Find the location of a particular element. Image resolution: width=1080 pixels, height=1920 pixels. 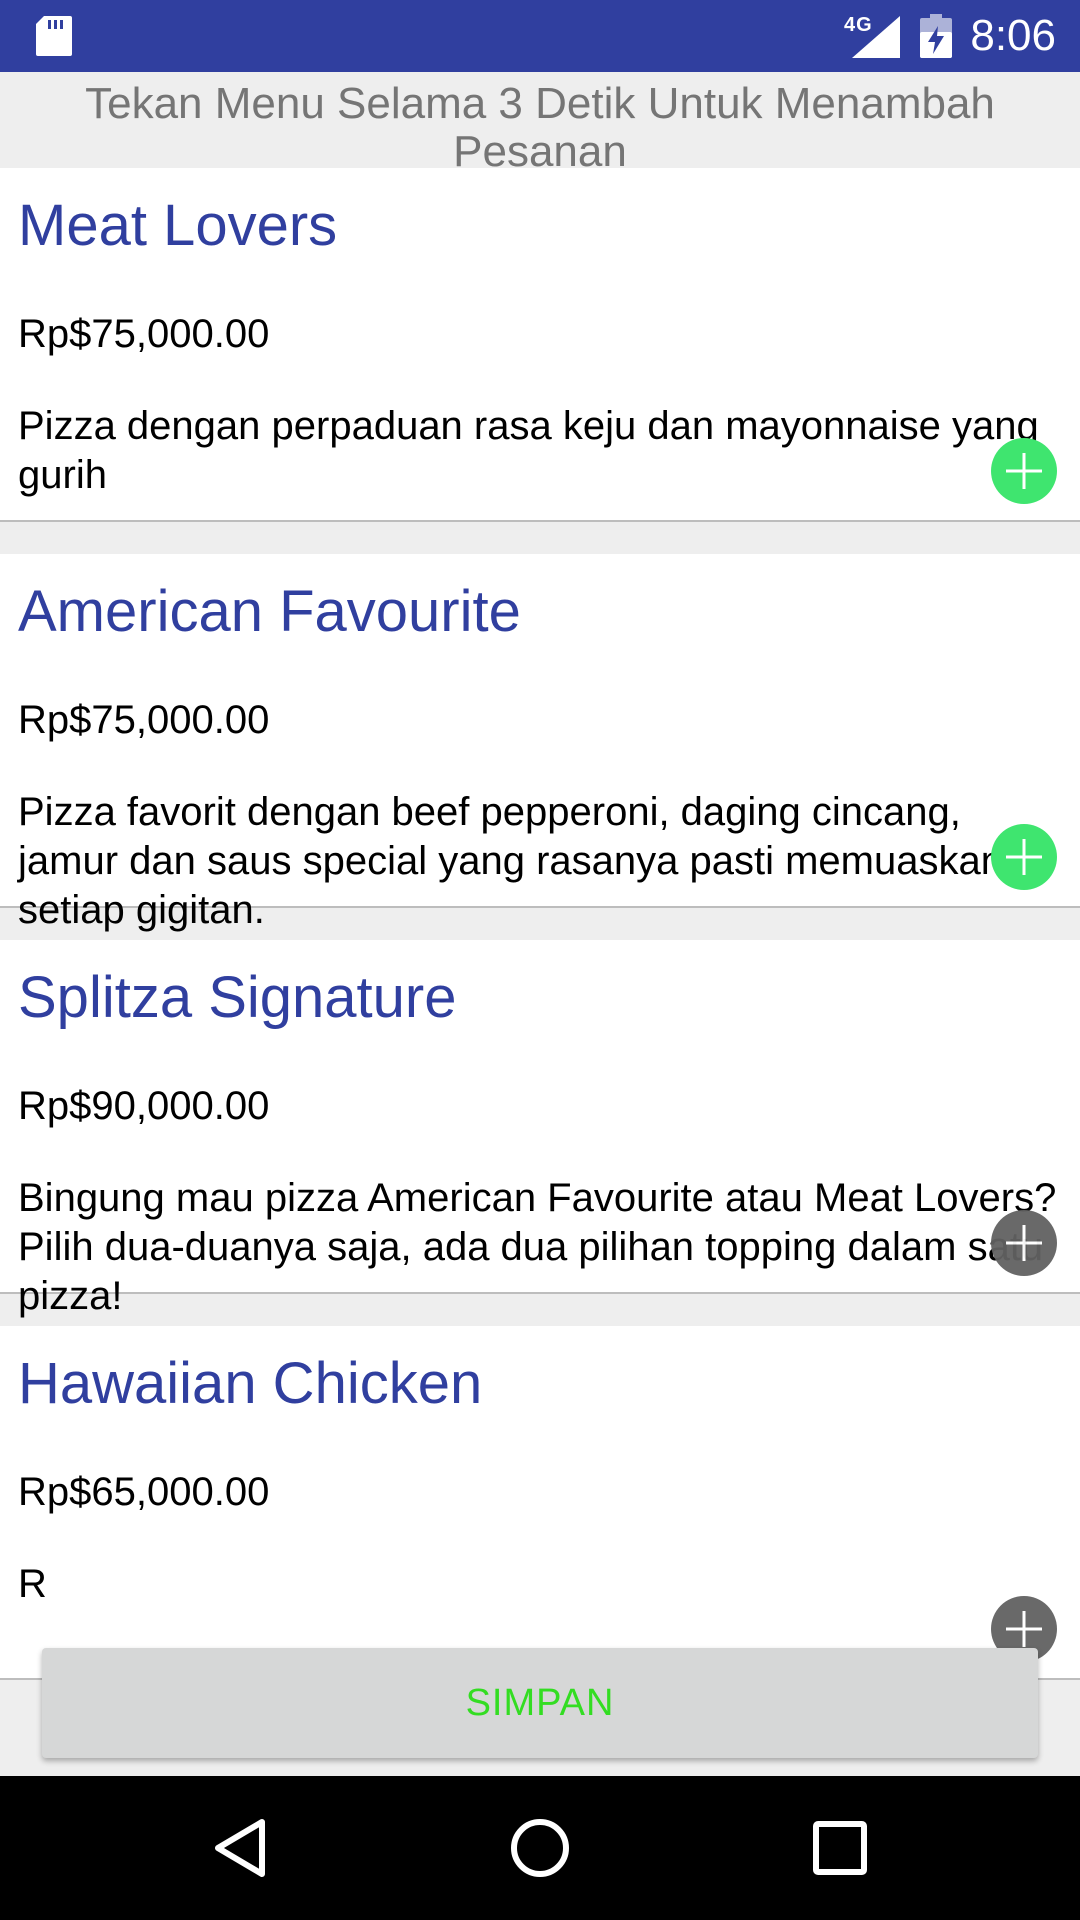

back-icon is located at coordinates (240, 1848).